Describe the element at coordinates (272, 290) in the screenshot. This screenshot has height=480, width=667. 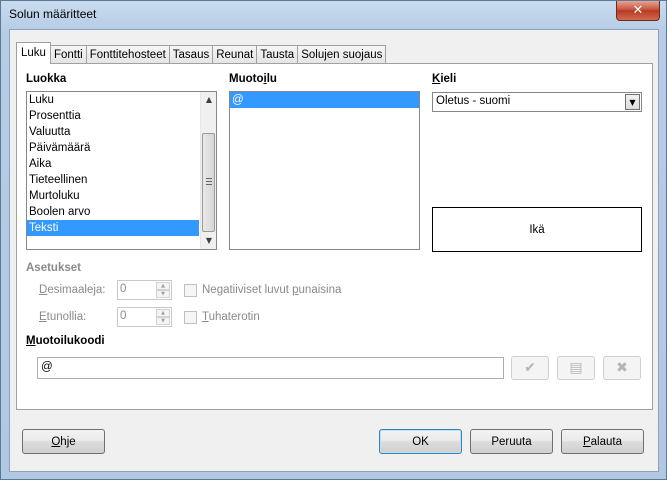
I see `negative-red-label: Negatiiviset luvut punaisina` at that location.